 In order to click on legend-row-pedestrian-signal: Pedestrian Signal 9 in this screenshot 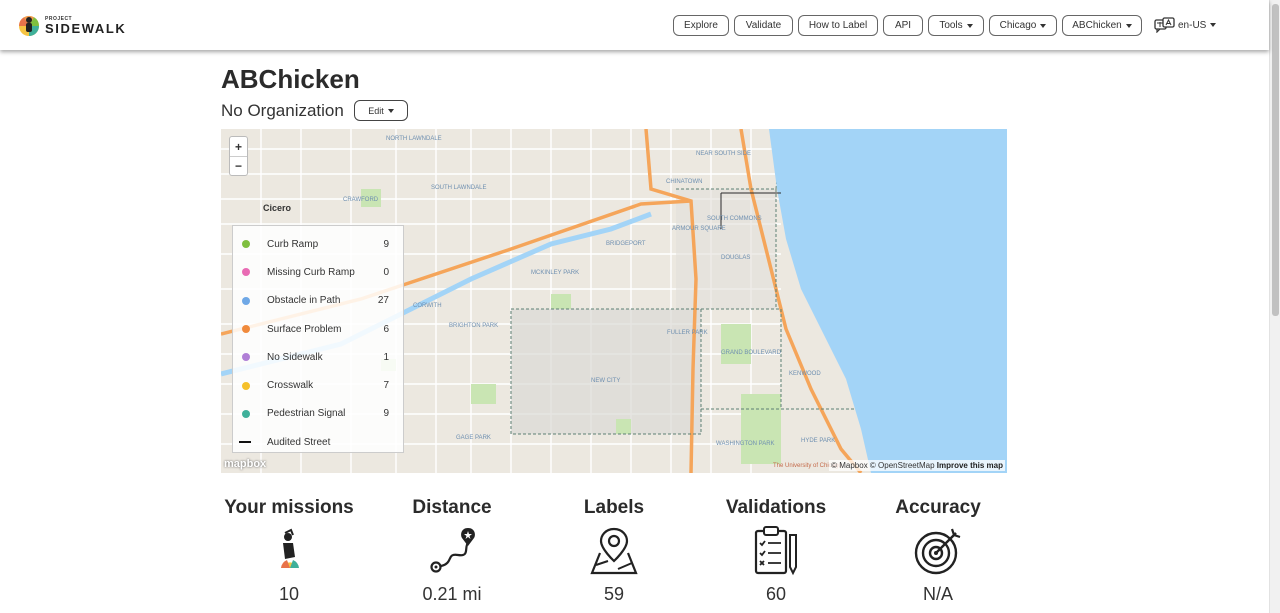, I will do `click(318, 414)`.